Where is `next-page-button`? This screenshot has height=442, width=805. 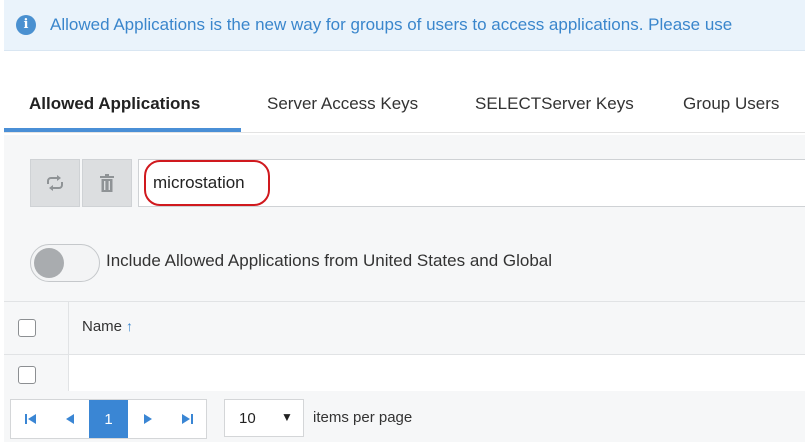 next-page-button is located at coordinates (147, 419).